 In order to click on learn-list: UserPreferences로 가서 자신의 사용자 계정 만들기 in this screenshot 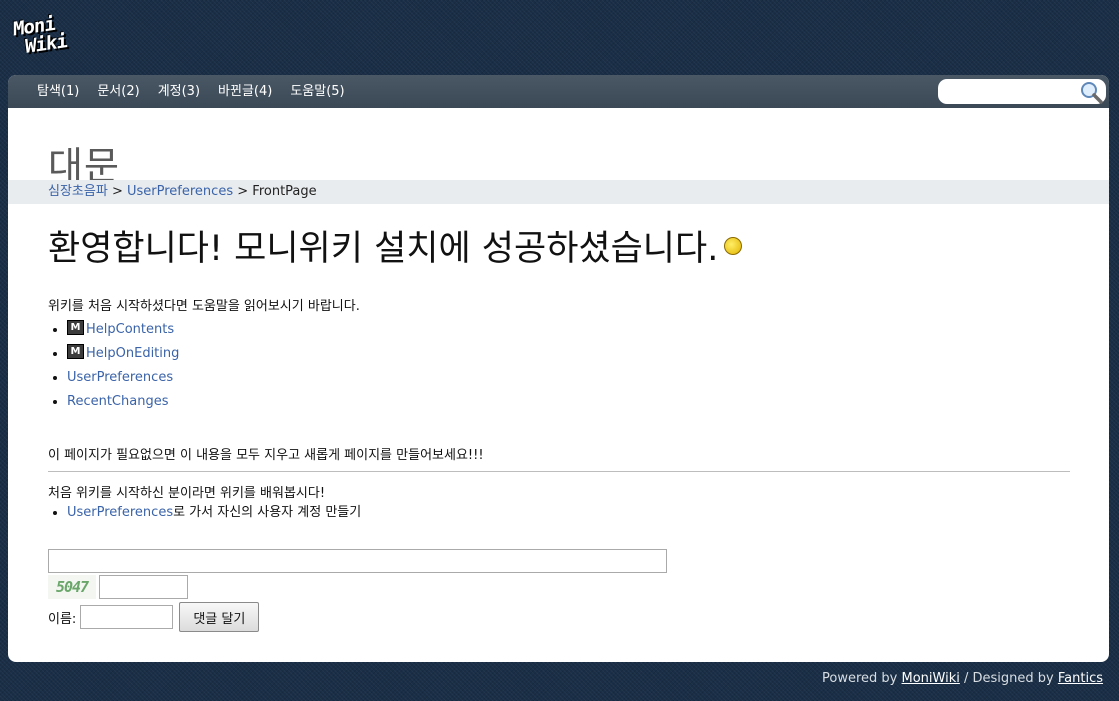, I will do `click(559, 513)`.